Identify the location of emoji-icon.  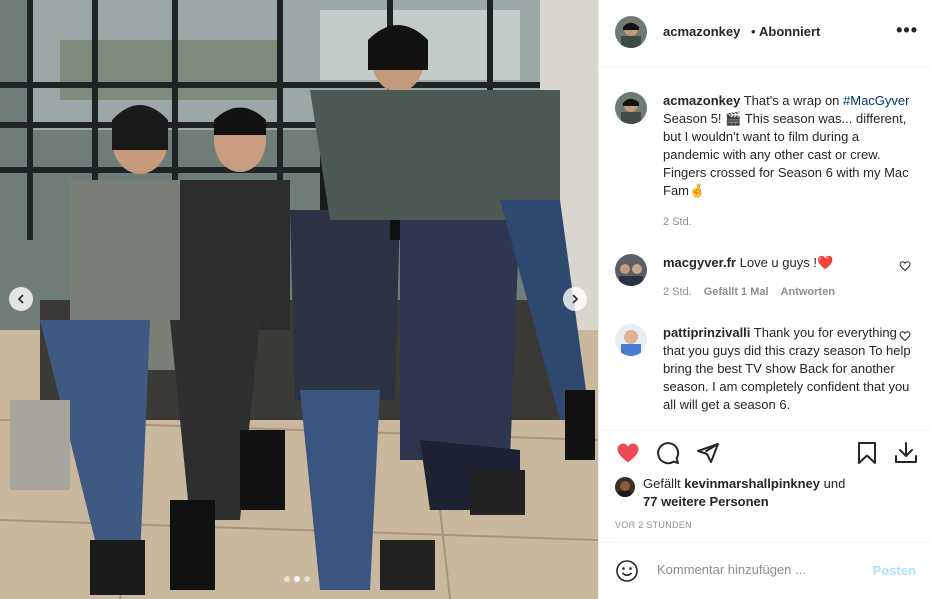
(627, 571).